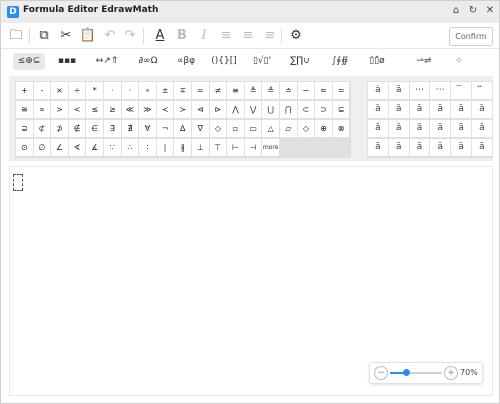 The height and width of the screenshot is (404, 500). I want to click on tab-sums: ∑∏∪, so click(300, 61).